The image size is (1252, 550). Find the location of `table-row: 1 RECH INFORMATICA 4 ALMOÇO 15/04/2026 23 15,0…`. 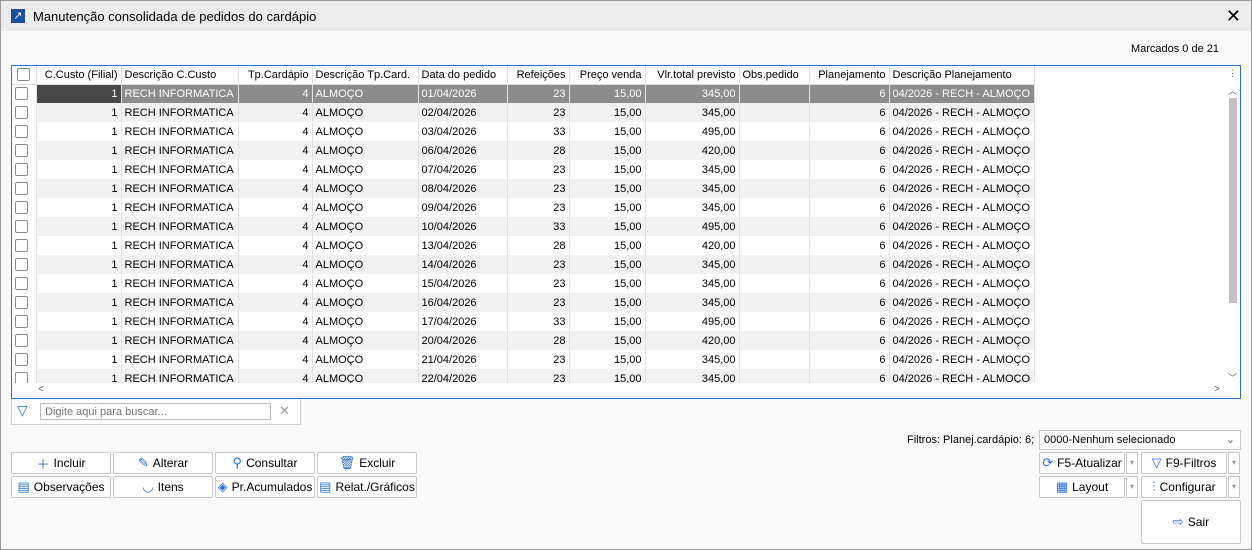

table-row: 1 RECH INFORMATICA 4 ALMOÇO 15/04/2026 23 15,0… is located at coordinates (526, 283).